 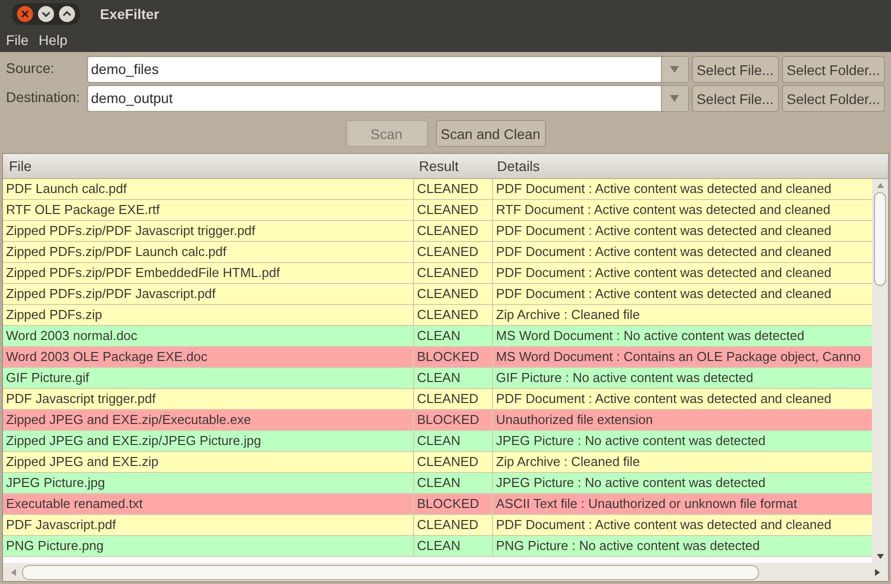 I want to click on scroll-down-arrow-icon, so click(x=880, y=556).